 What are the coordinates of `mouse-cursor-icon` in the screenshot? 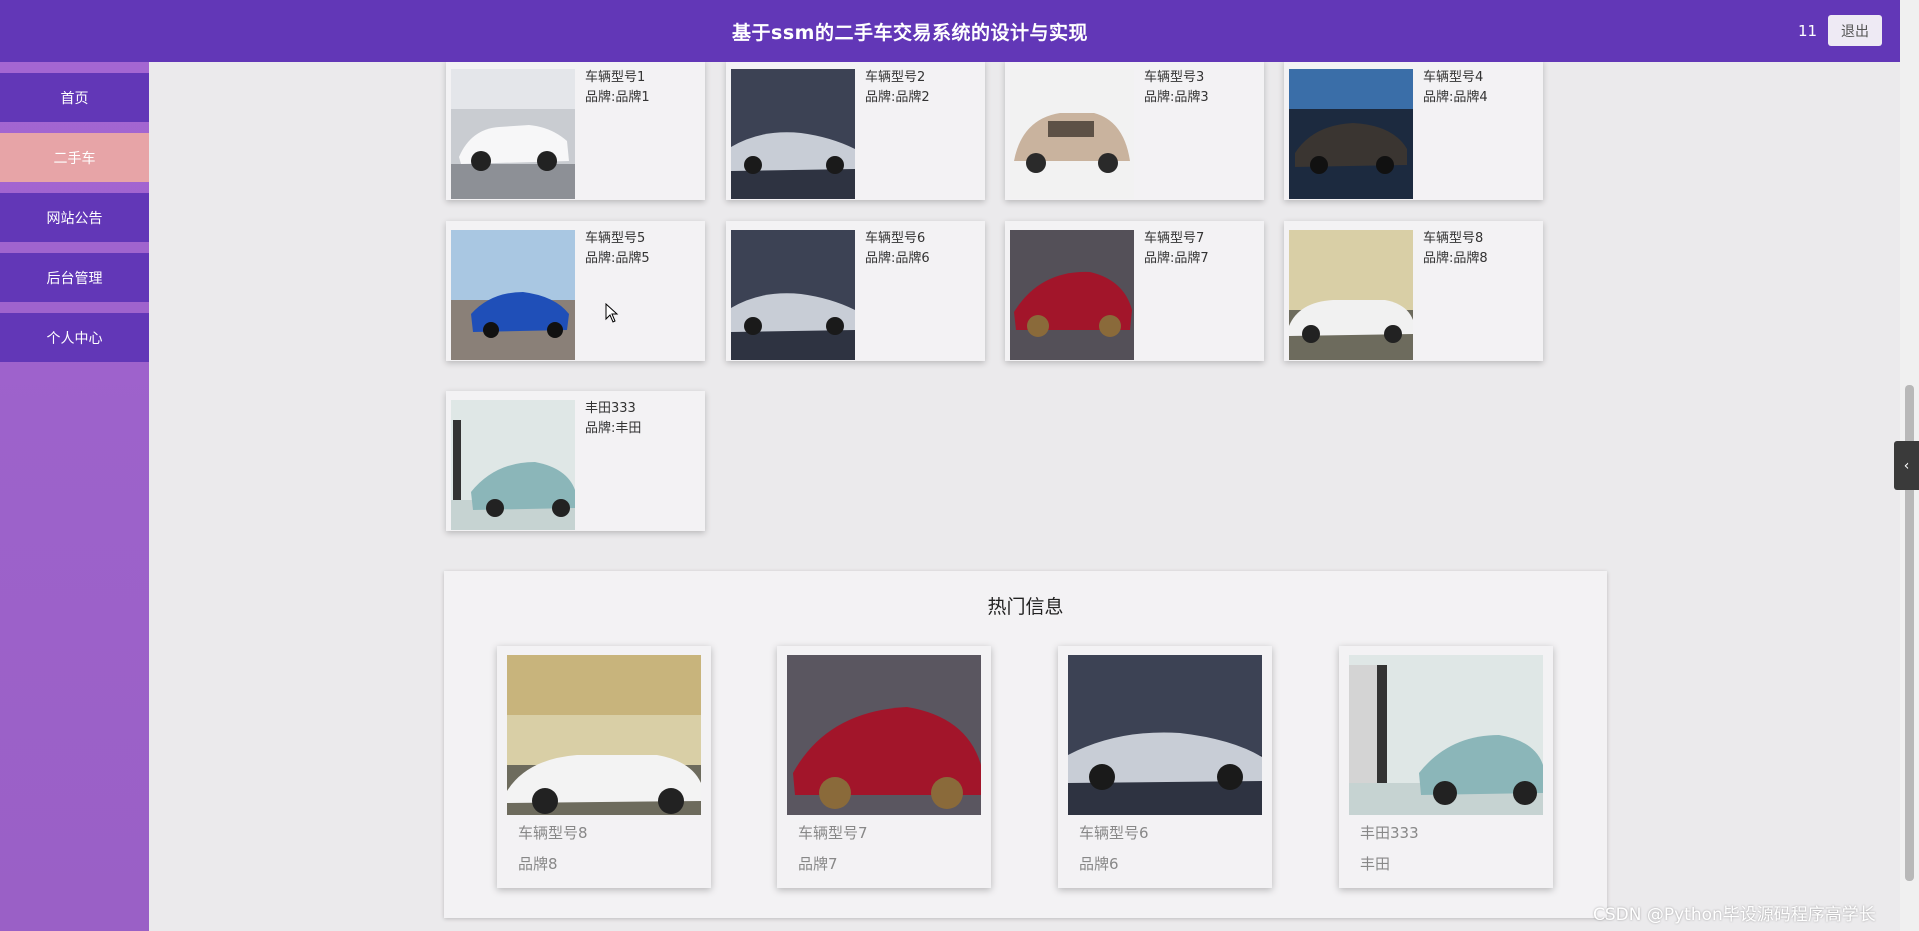 It's located at (612, 314).